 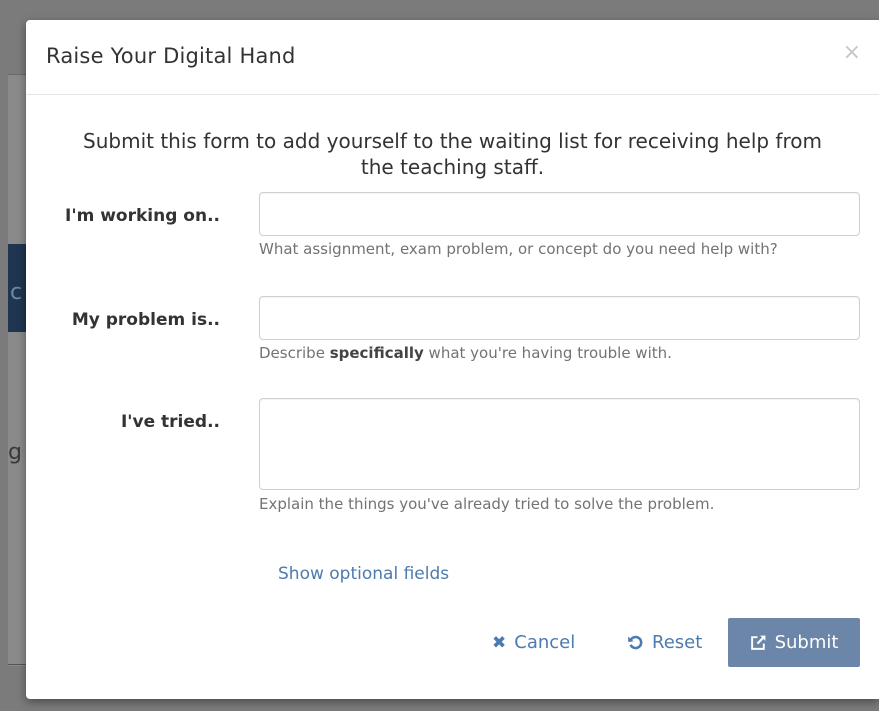 I want to click on show-optional-fields-link: Show optional fields, so click(x=363, y=574).